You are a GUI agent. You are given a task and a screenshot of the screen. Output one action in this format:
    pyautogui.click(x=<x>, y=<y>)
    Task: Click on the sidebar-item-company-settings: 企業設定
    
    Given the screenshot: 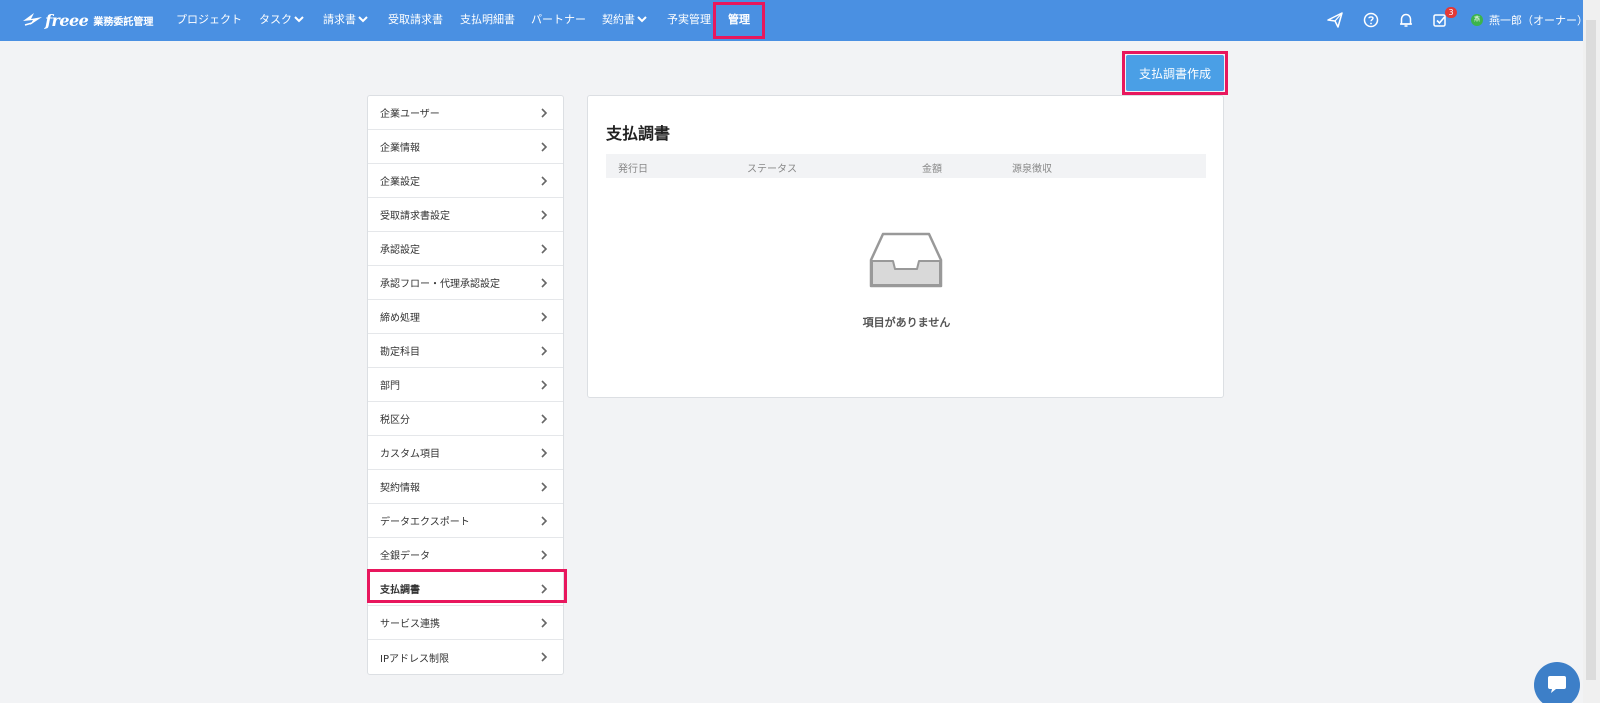 What is the action you would take?
    pyautogui.click(x=465, y=181)
    